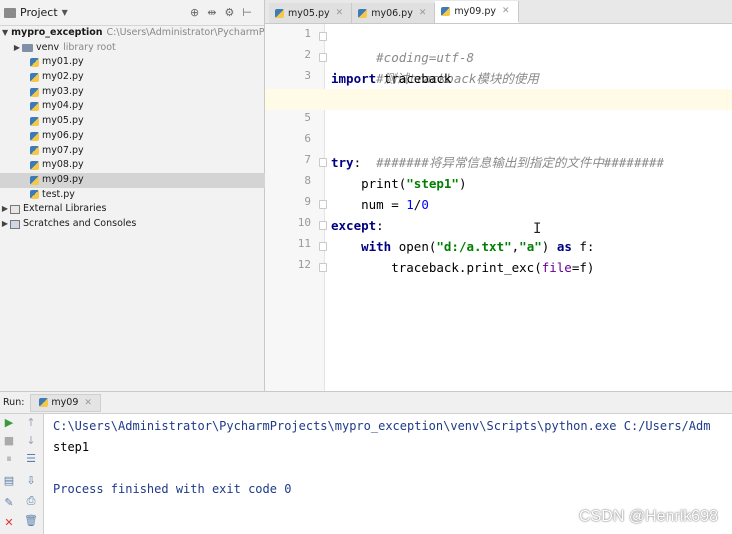  Describe the element at coordinates (132, 62) in the screenshot. I see `tree-item-file: my01.py` at that location.